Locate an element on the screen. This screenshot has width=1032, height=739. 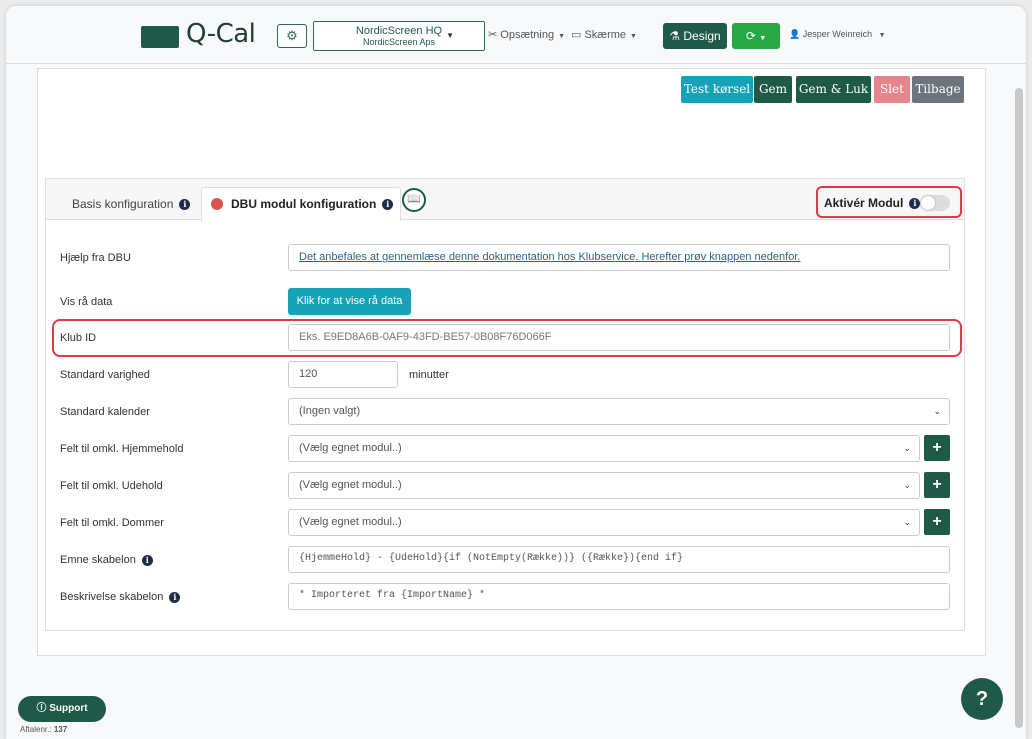
home-team-select: (Vælg egnet modul..) ⌄ is located at coordinates (604, 448).